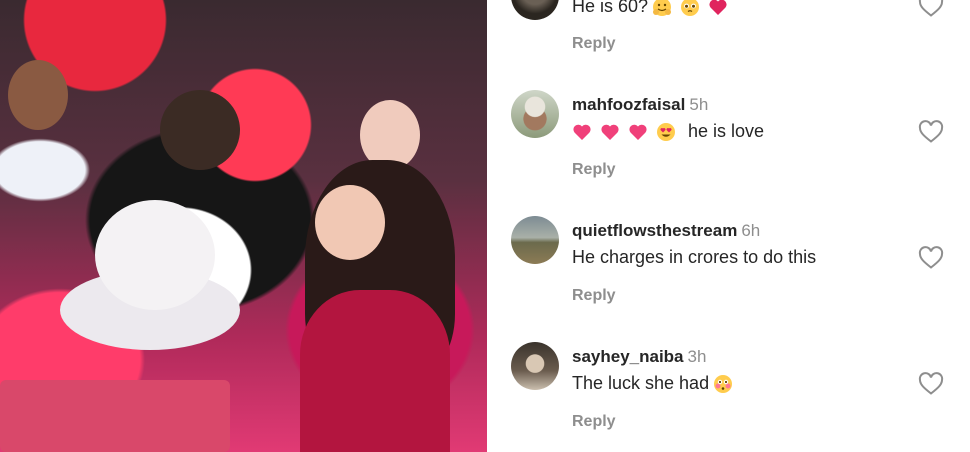 The height and width of the screenshot is (452, 970). I want to click on media-teddy, so click(155, 255).